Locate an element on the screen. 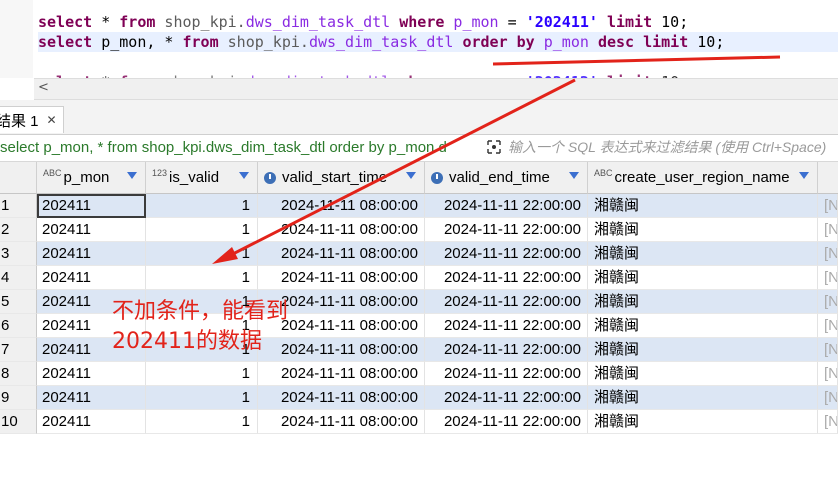  row-number-cell: 2 is located at coordinates (18, 230).